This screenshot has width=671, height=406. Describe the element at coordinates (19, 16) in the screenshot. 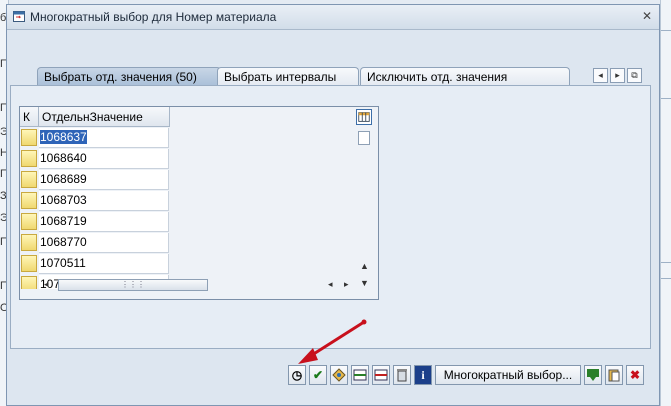

I see `window-icon` at that location.